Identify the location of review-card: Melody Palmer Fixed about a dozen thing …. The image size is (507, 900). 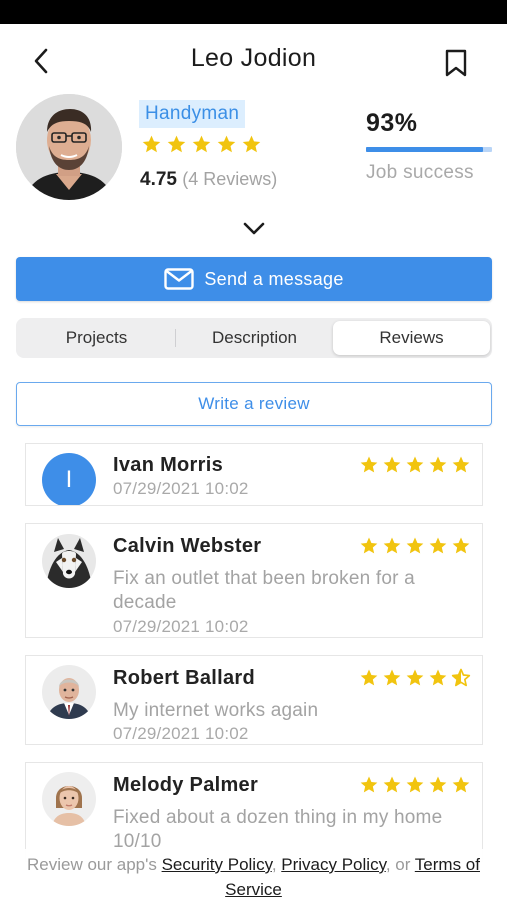
(254, 812).